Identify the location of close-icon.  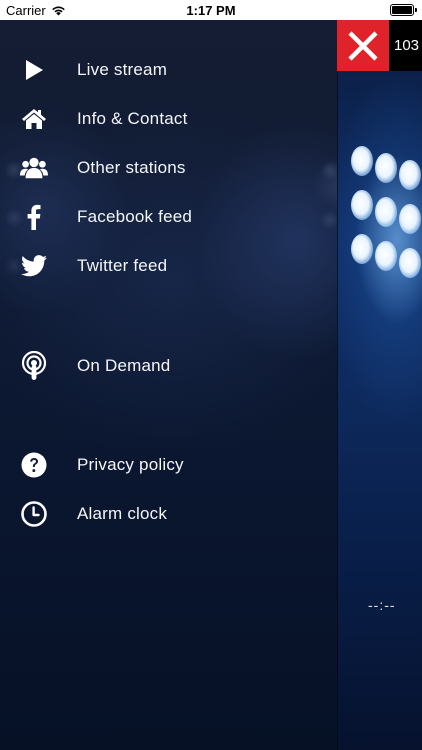
(363, 45).